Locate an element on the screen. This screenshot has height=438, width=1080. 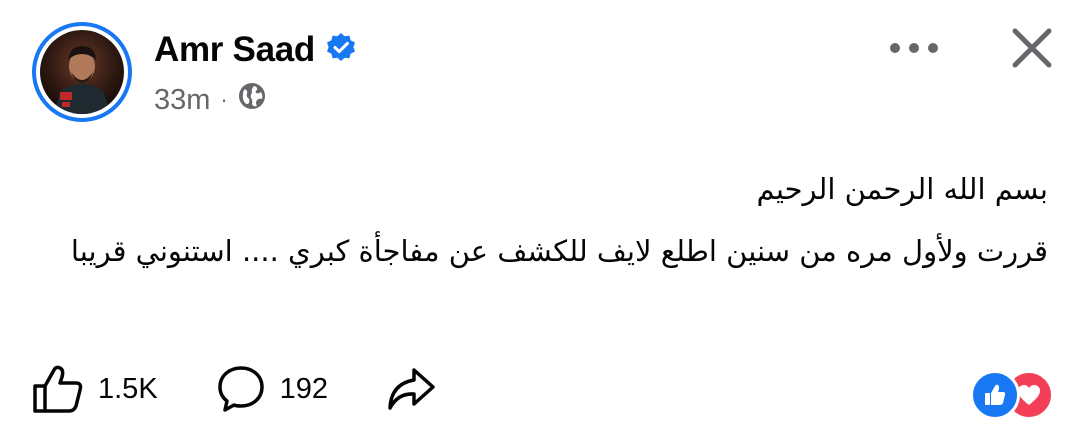
post-timestamp: 33m is located at coordinates (182, 100).